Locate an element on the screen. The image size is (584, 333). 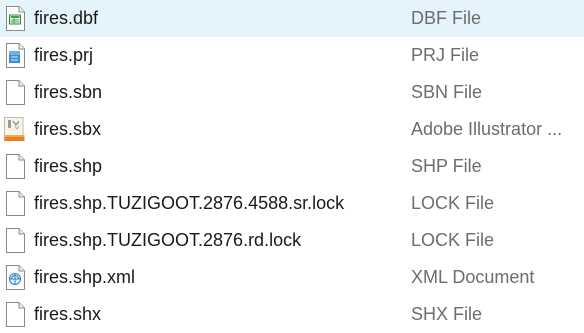
file-type: SHP File is located at coordinates (446, 166).